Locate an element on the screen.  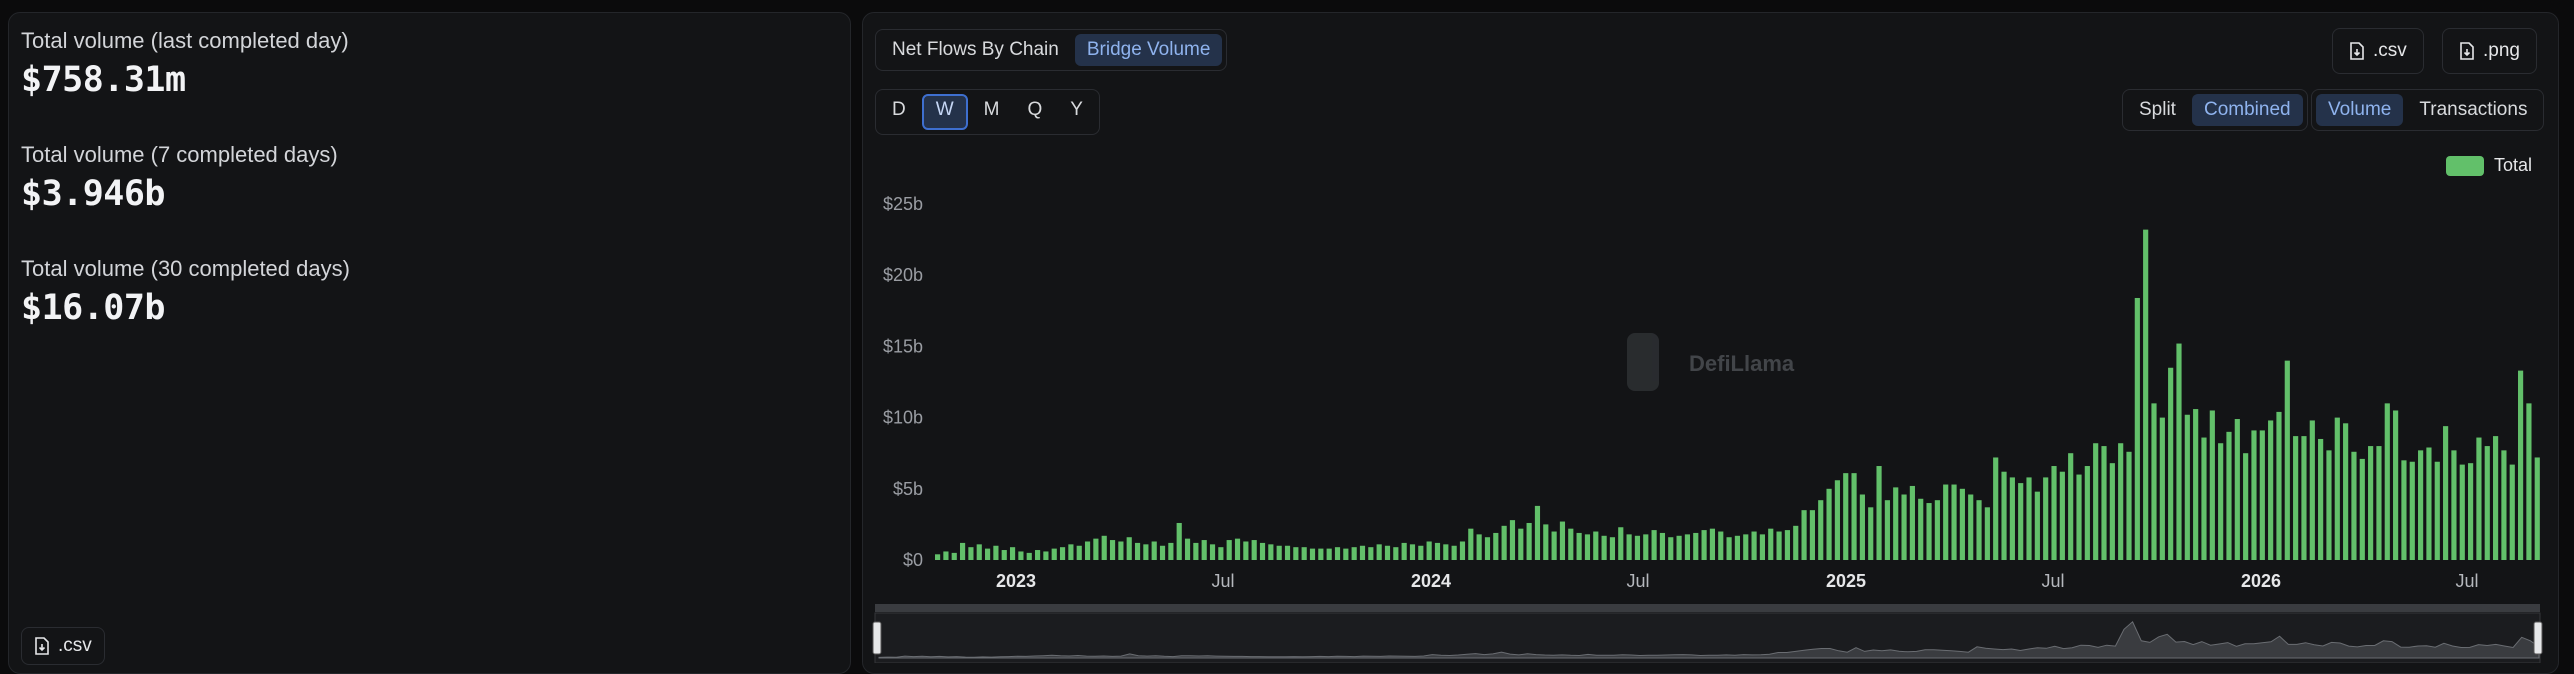
zoom-handle-right is located at coordinates (2538, 638).